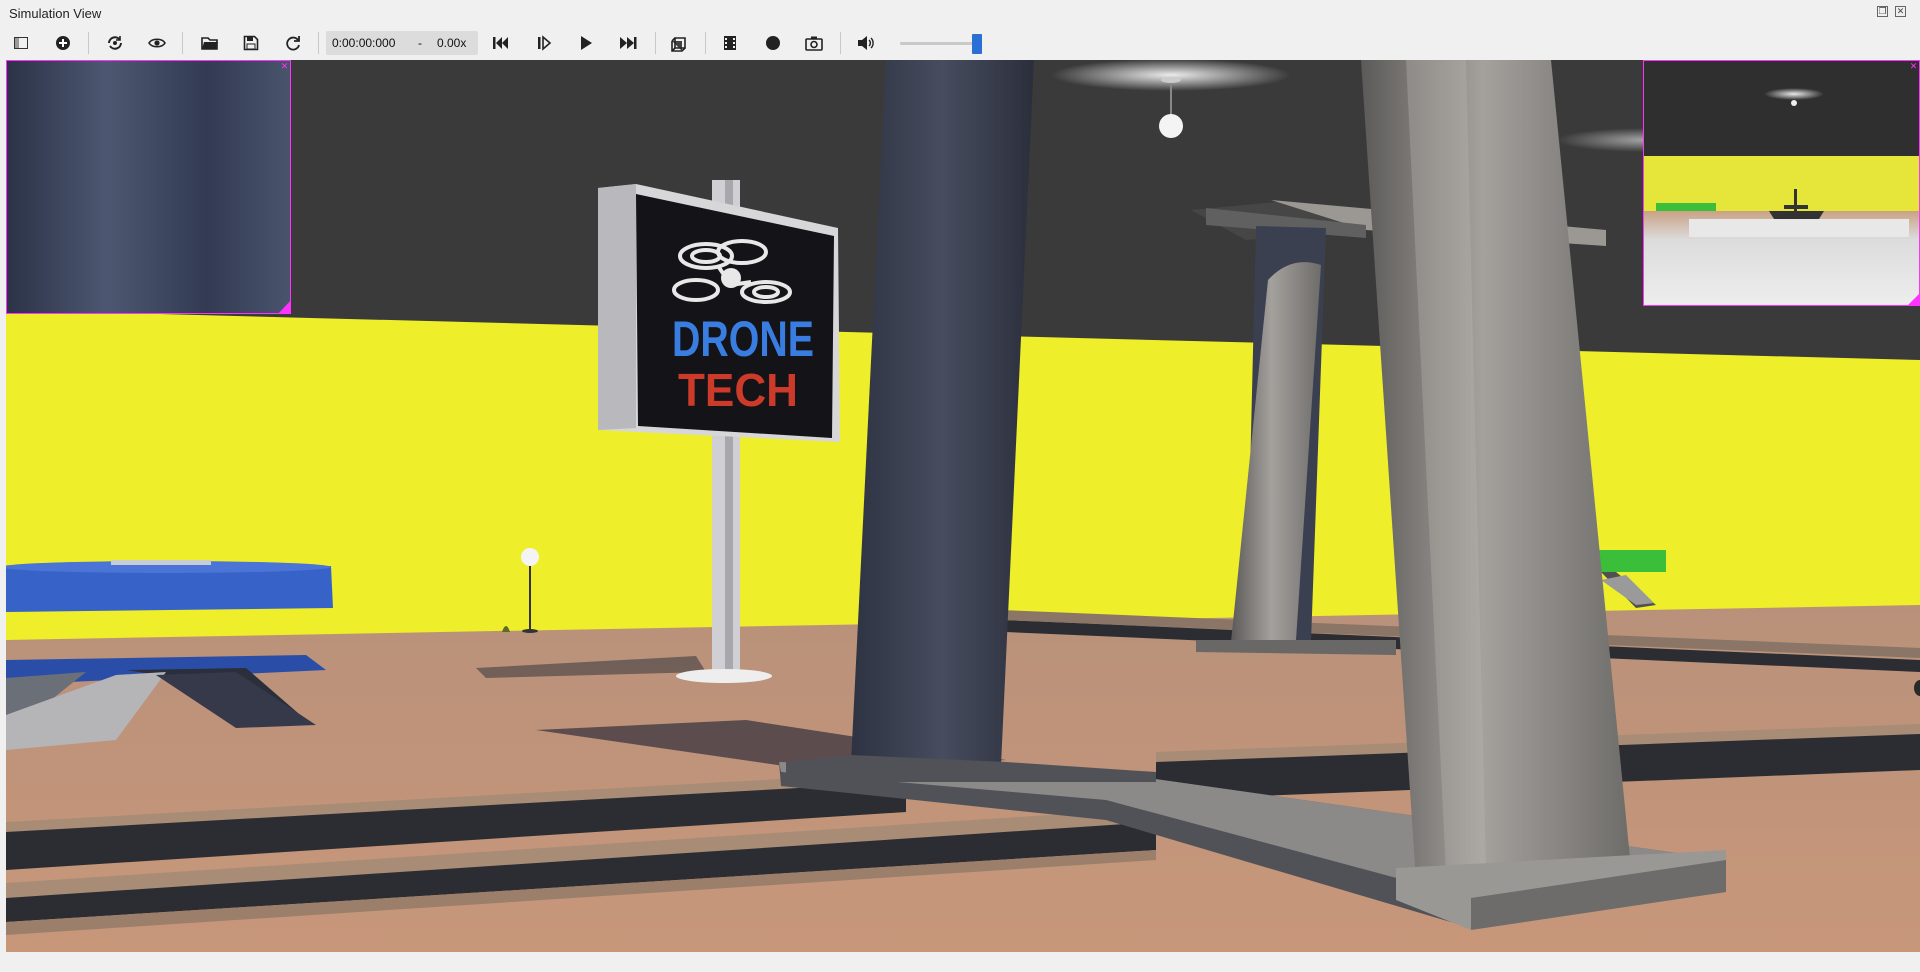 The image size is (1920, 972). Describe the element at coordinates (452, 43) in the screenshot. I see `simulation-speed: 0.00x` at that location.